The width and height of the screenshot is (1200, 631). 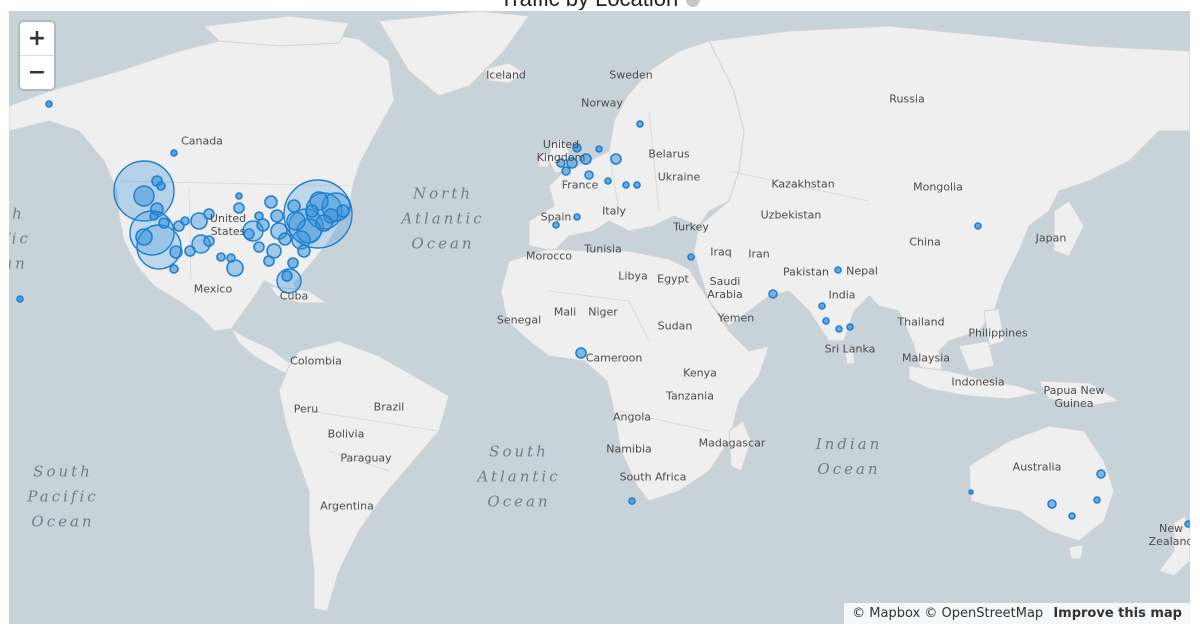 I want to click on label-morocco: Morocco, so click(x=549, y=256).